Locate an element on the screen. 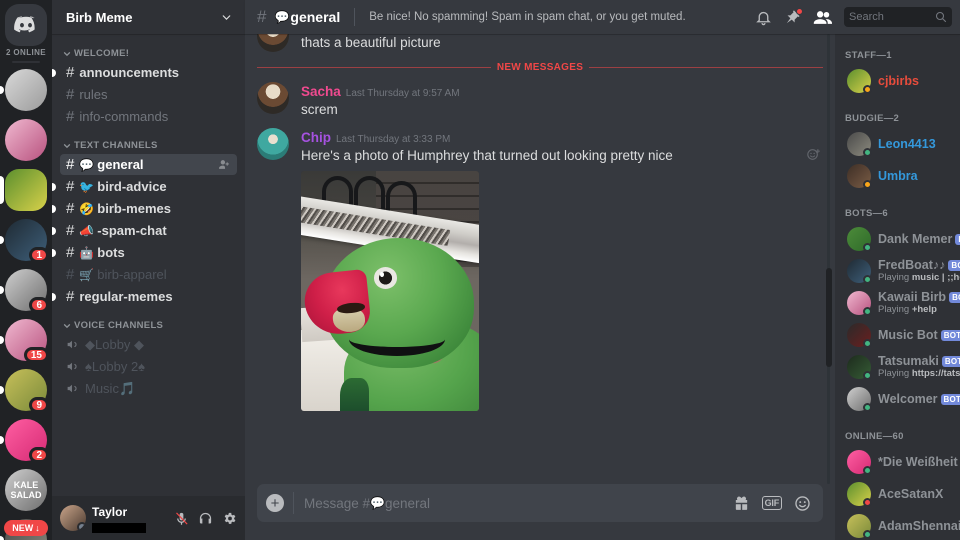  server-avatar: KALE SALAD is located at coordinates (26, 490).